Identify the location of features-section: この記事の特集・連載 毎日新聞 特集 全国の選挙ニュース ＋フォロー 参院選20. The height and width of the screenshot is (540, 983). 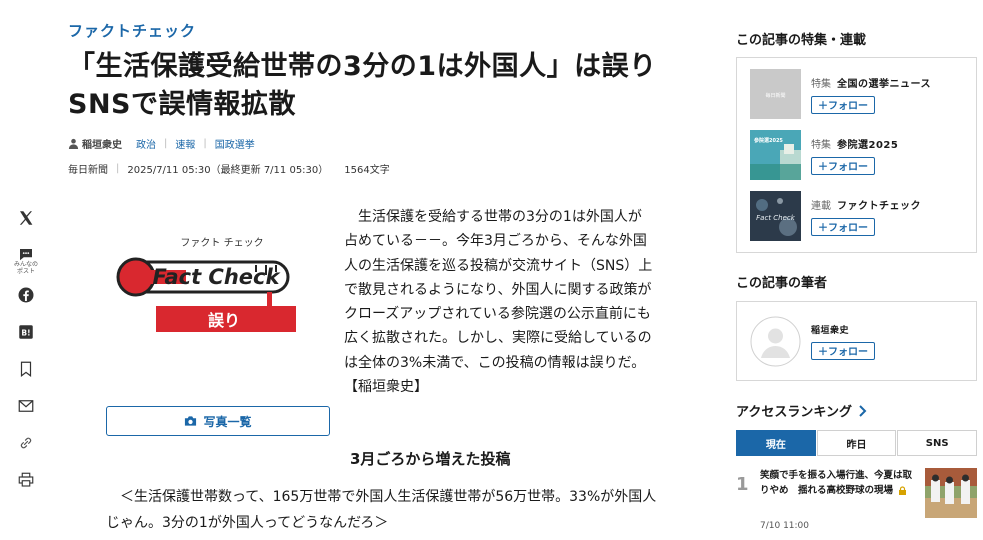
(856, 141).